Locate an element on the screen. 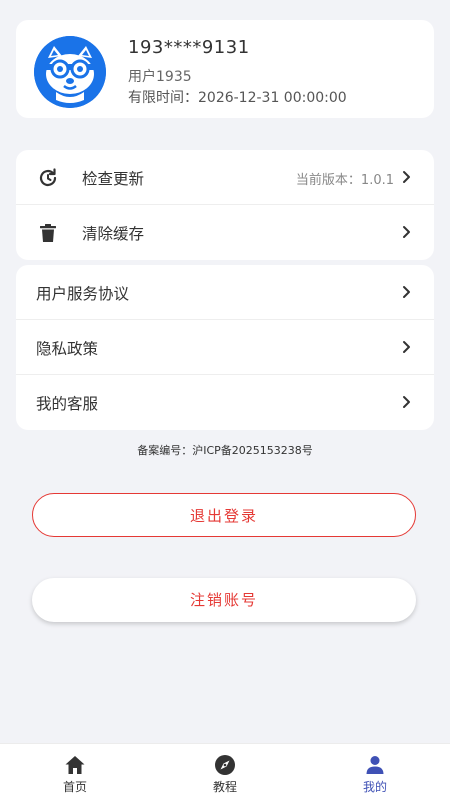 The width and height of the screenshot is (450, 800). tab-home-label: 首页 is located at coordinates (74, 787).